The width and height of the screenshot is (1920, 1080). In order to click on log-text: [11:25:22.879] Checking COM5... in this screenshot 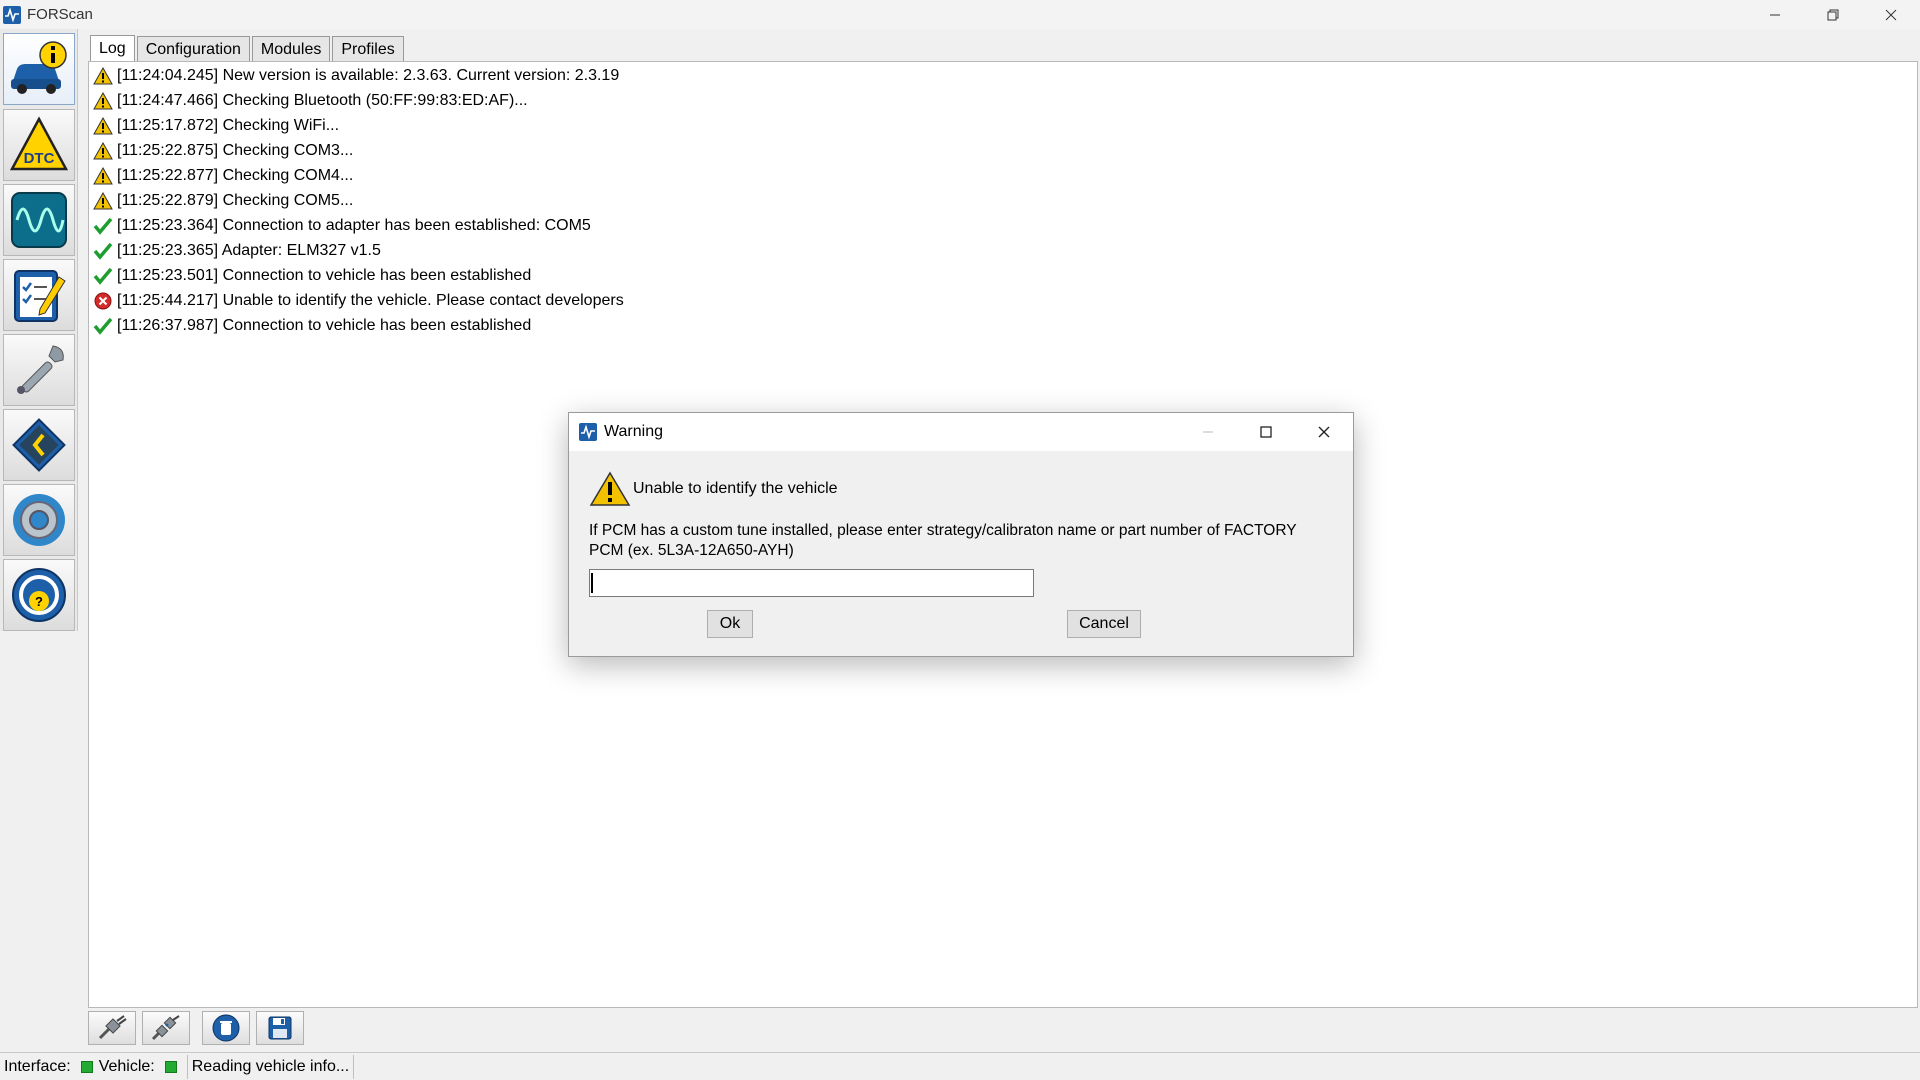, I will do `click(235, 200)`.